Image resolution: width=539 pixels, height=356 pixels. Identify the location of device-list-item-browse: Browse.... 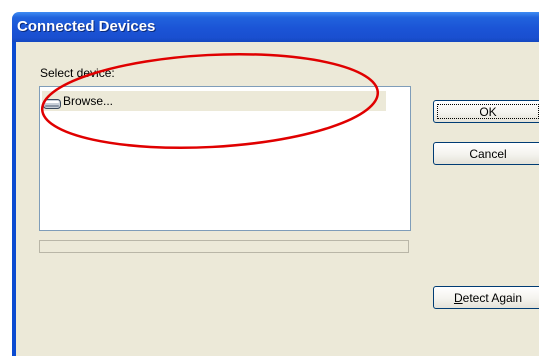
(214, 101).